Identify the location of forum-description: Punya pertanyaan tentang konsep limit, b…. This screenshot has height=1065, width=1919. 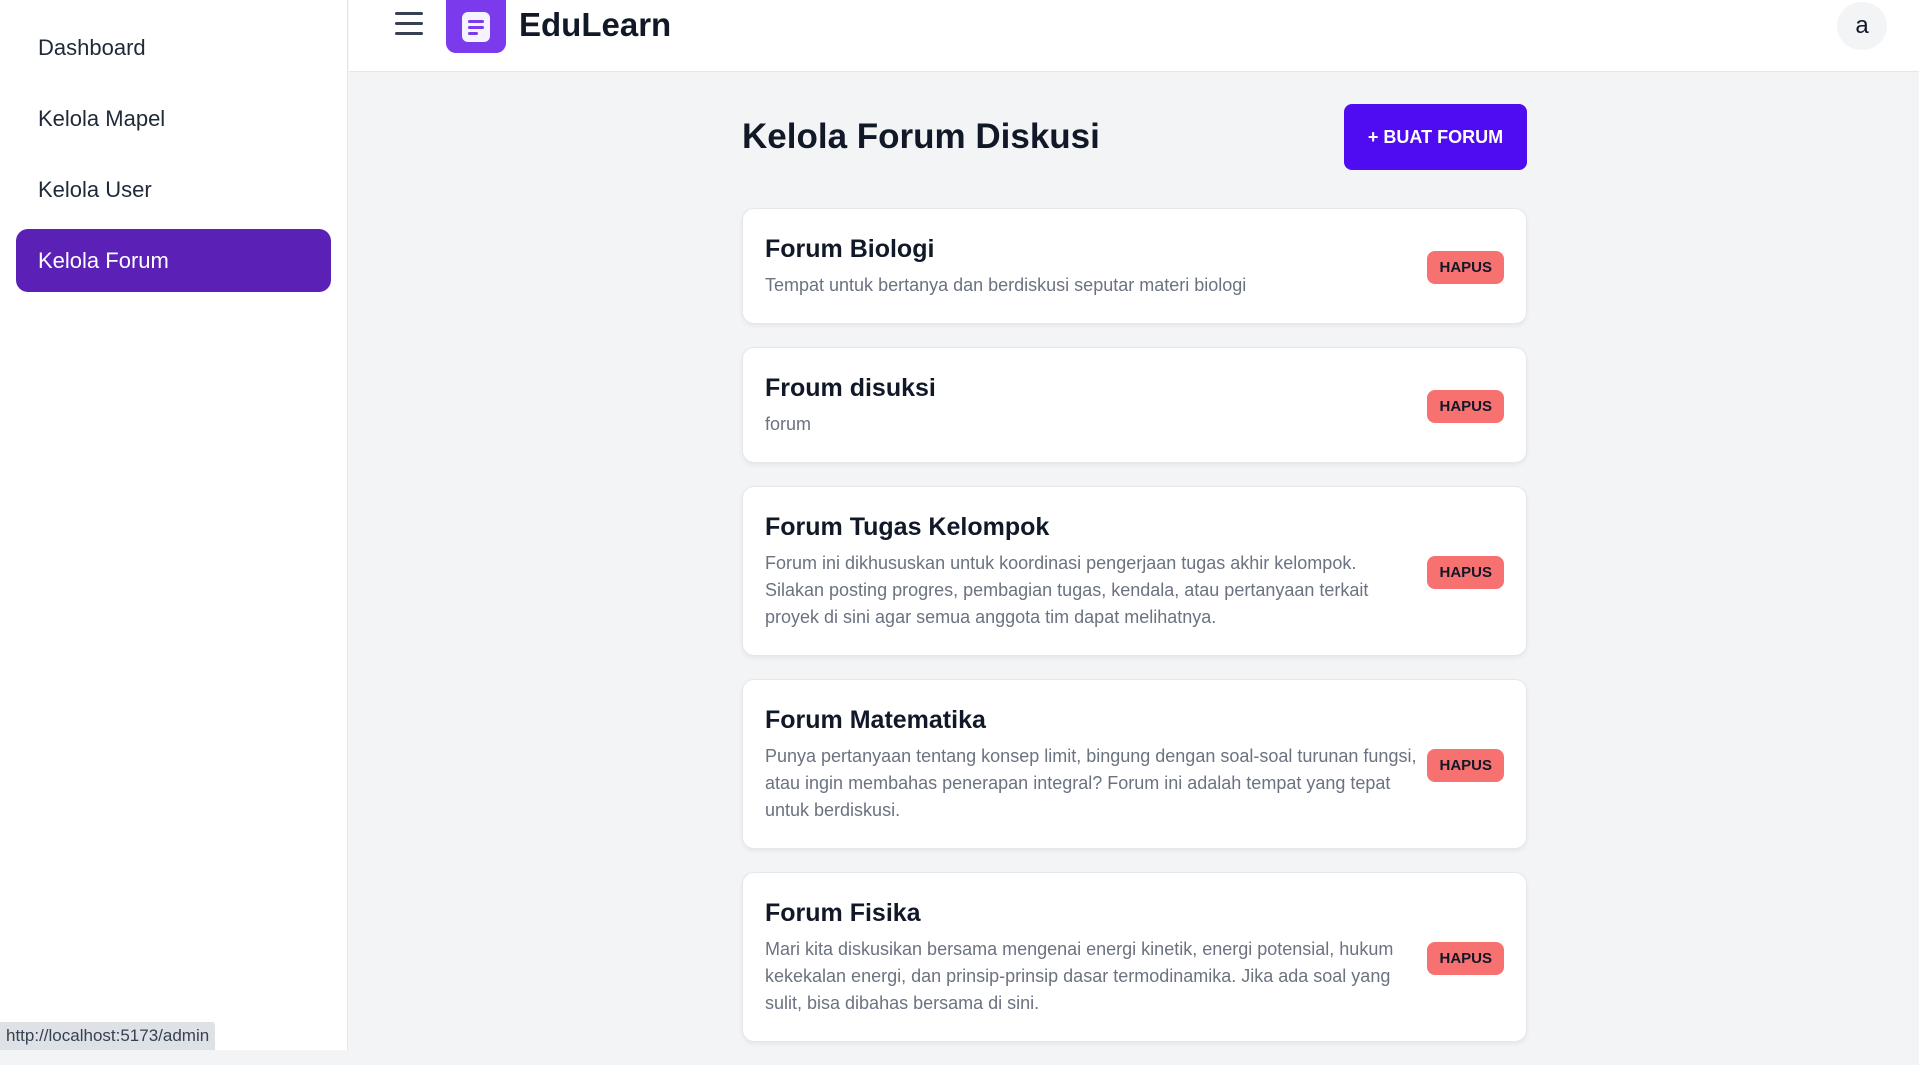
(1091, 783).